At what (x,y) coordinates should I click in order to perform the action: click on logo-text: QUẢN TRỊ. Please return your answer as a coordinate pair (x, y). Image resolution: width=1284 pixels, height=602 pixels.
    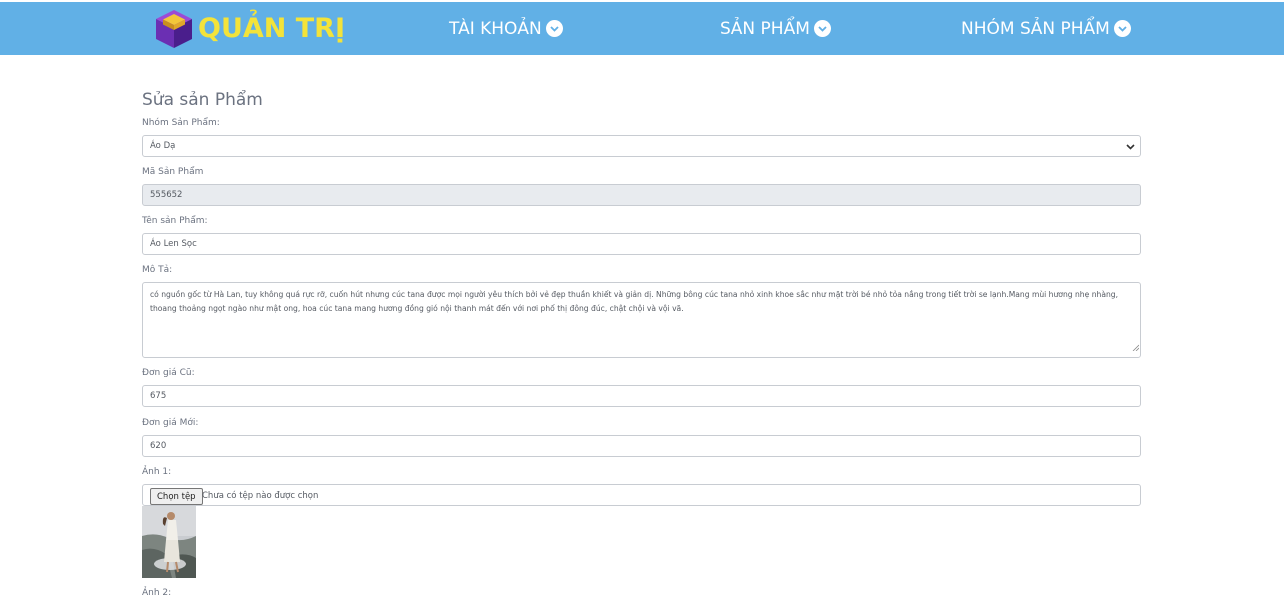
    Looking at the image, I should click on (272, 28).